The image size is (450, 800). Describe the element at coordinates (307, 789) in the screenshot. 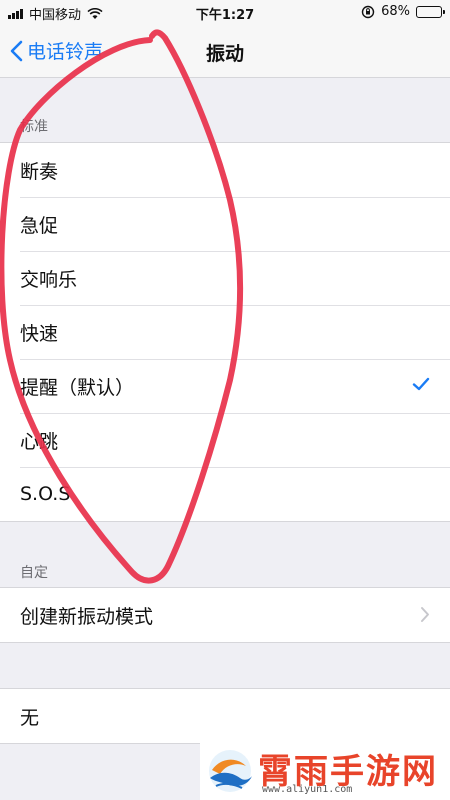

I see `watermark-url: www.aliyun1.com` at that location.